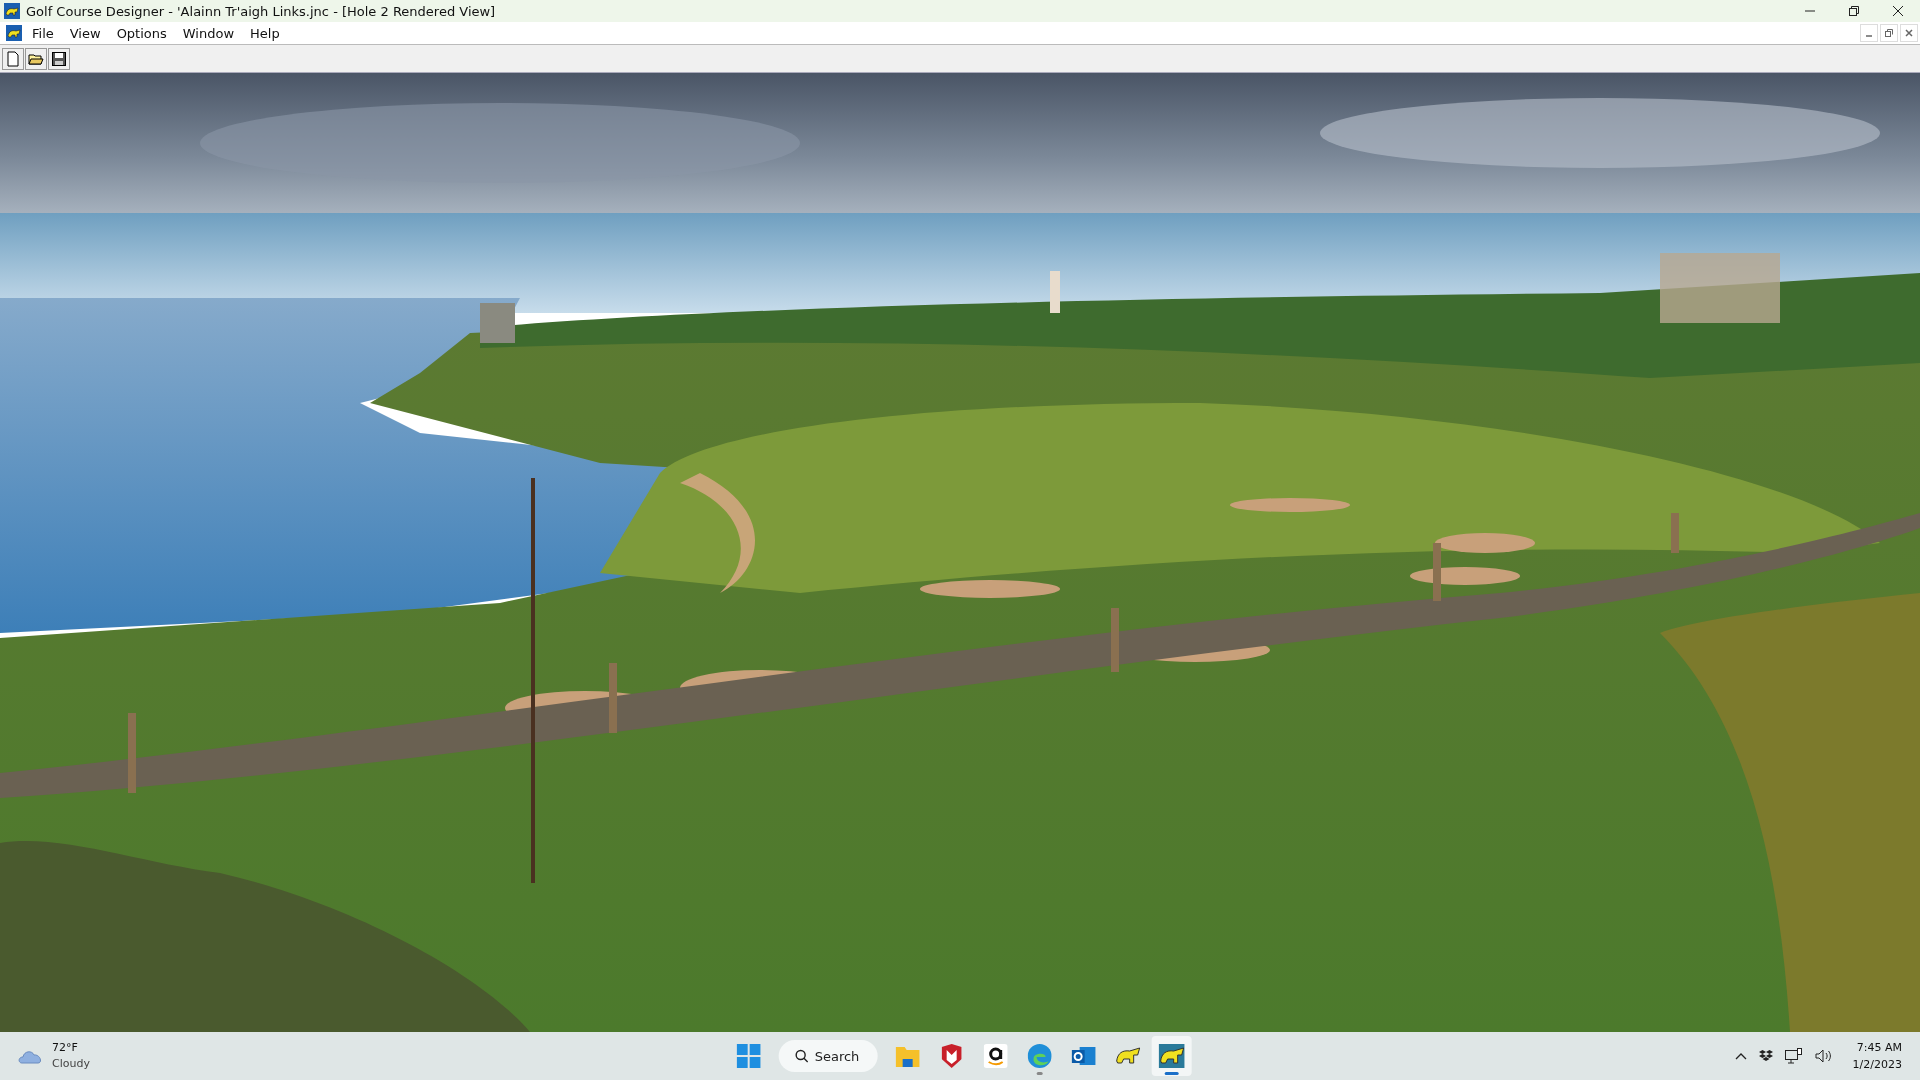  Describe the element at coordinates (208, 33) in the screenshot. I see `menu-item: Window` at that location.